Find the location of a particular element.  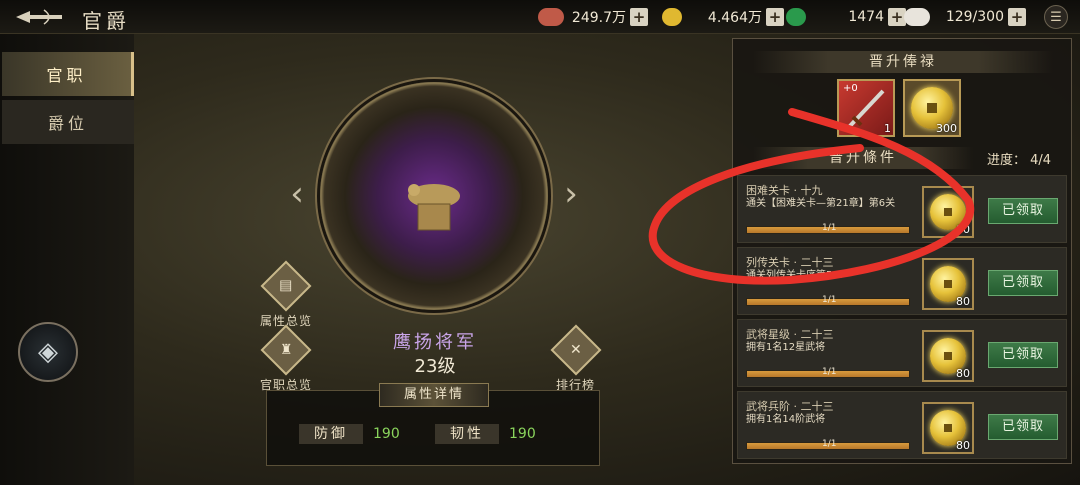

jade-coin-icon is located at coordinates (796, 17).